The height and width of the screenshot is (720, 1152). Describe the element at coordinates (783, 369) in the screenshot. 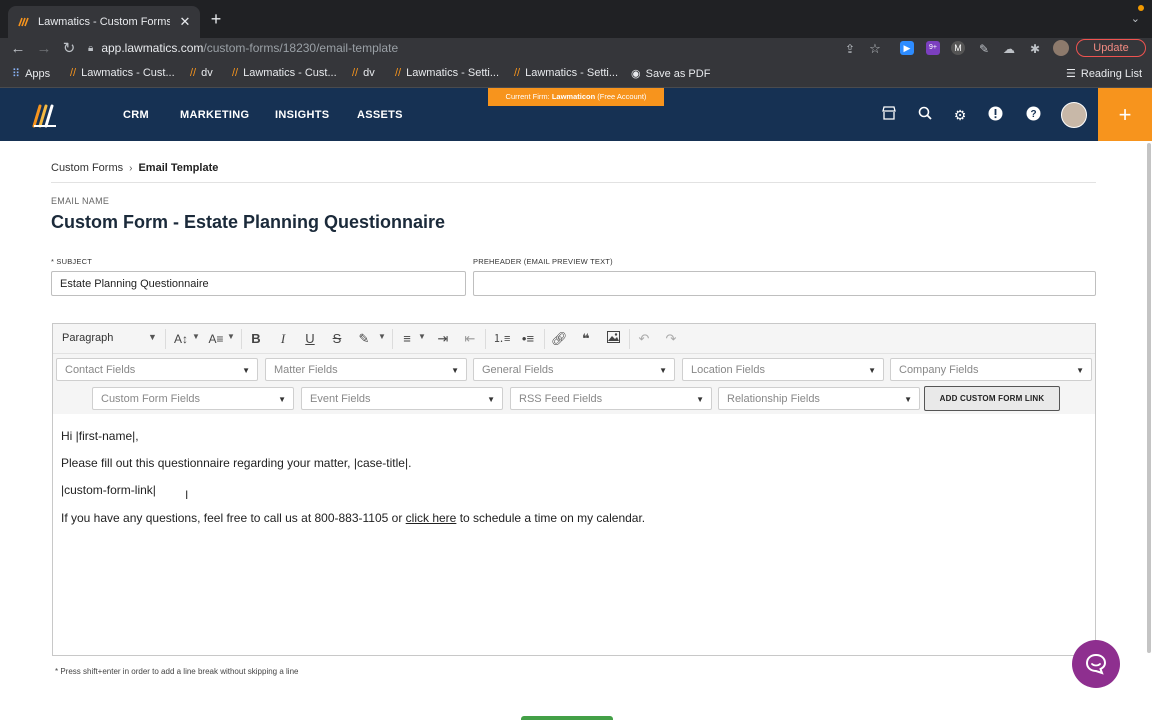

I see `location-fields-select: Location Fields ▼` at that location.